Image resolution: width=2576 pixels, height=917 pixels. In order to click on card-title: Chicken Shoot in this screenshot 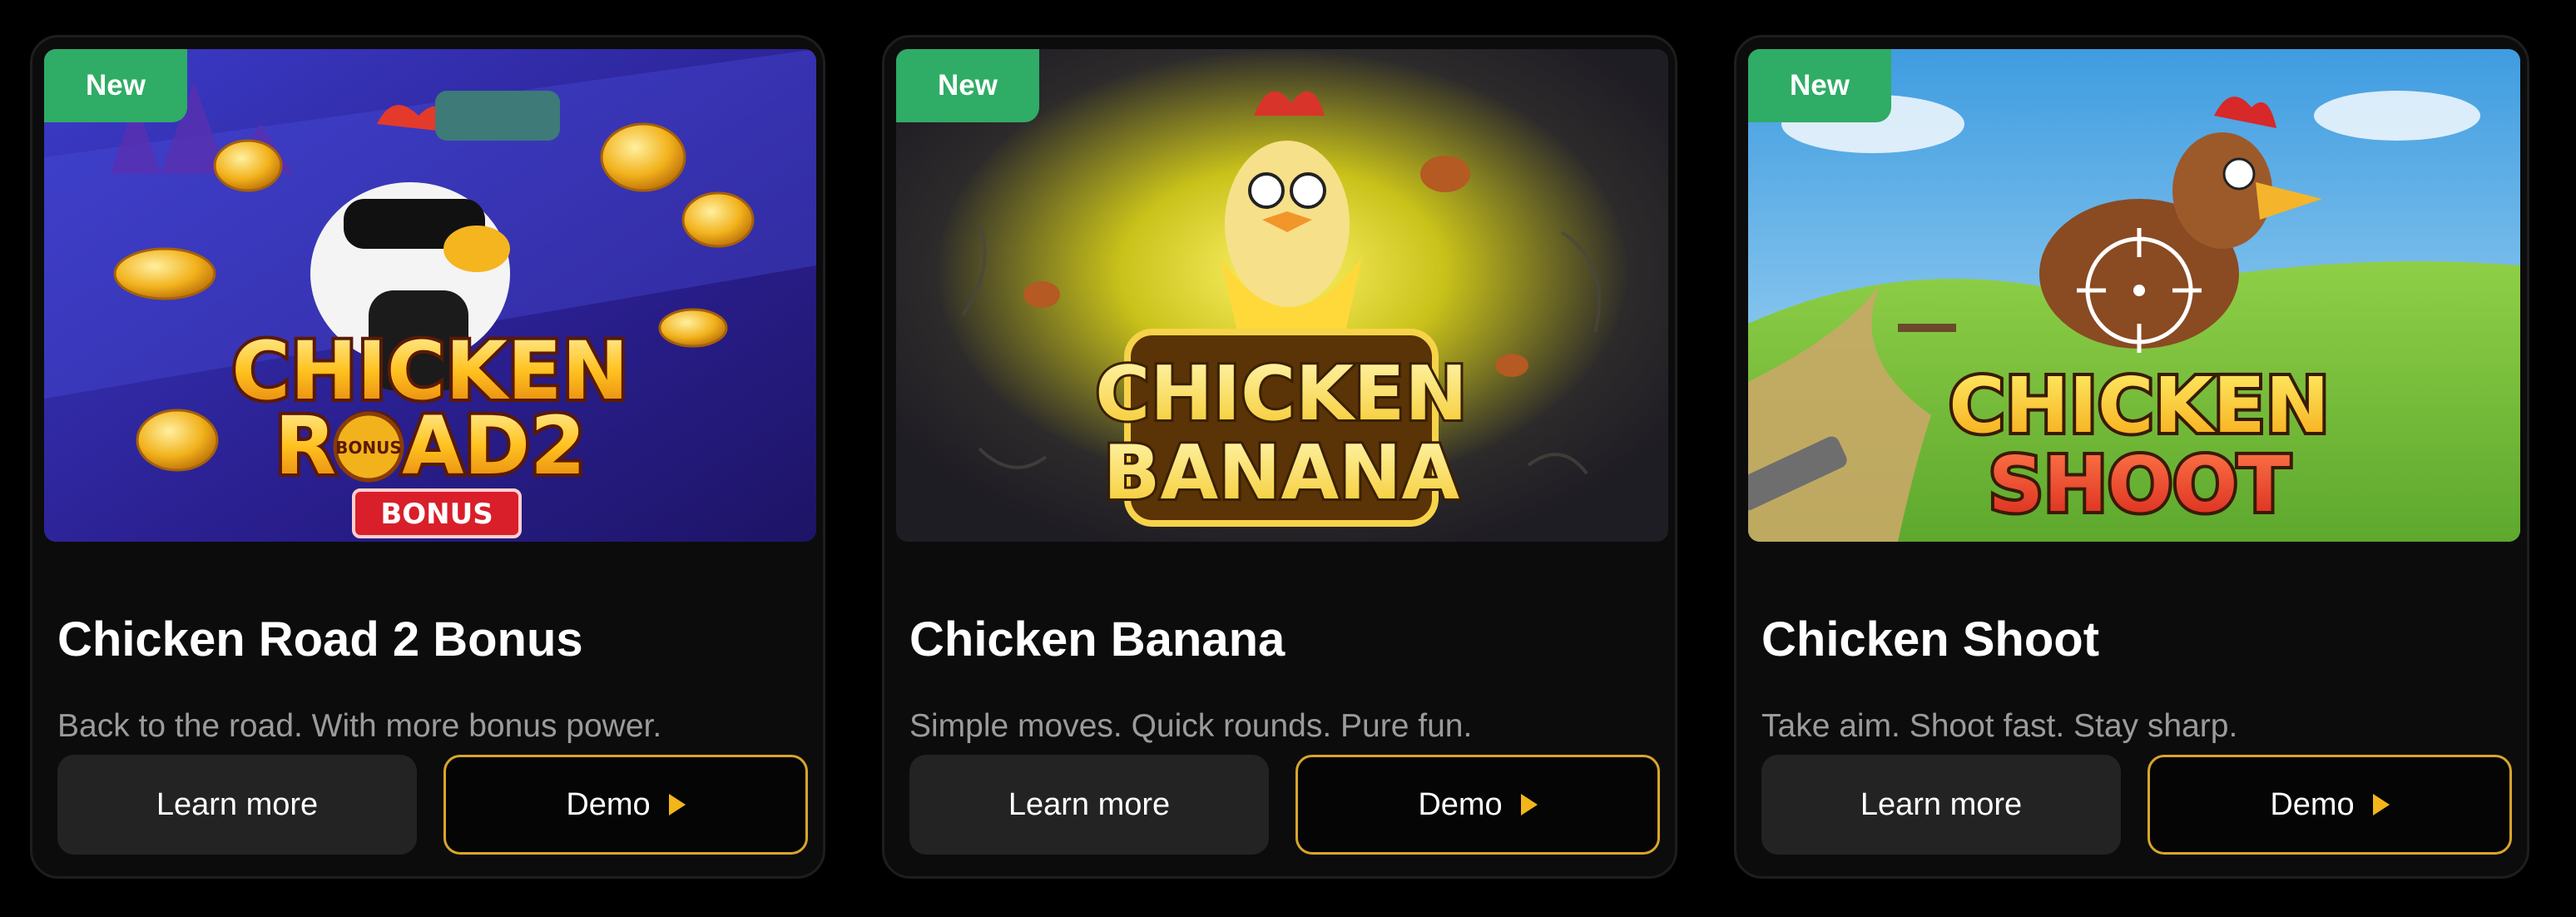, I will do `click(1931, 639)`.